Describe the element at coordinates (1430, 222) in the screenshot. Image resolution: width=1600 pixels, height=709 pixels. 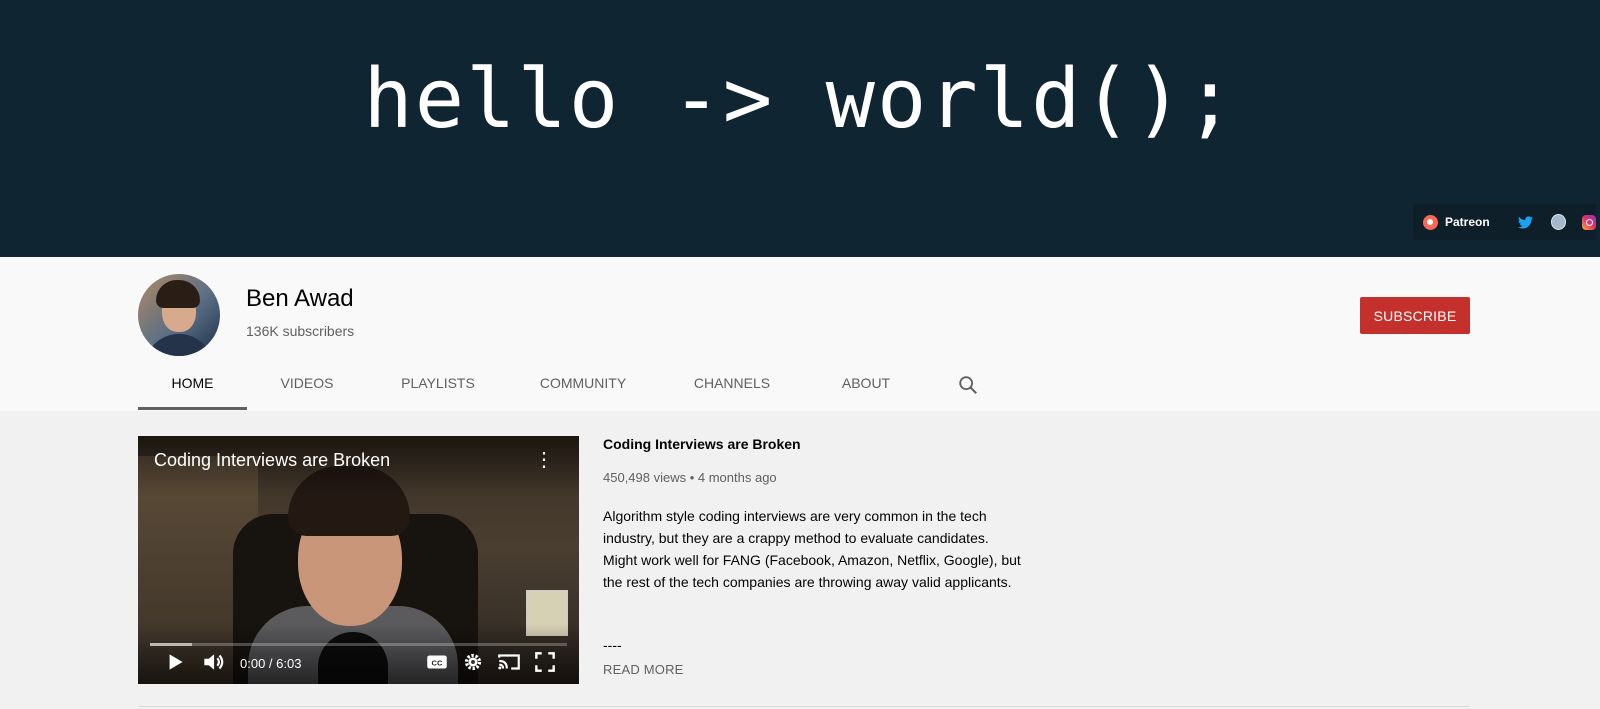
I see `patreon-icon` at that location.